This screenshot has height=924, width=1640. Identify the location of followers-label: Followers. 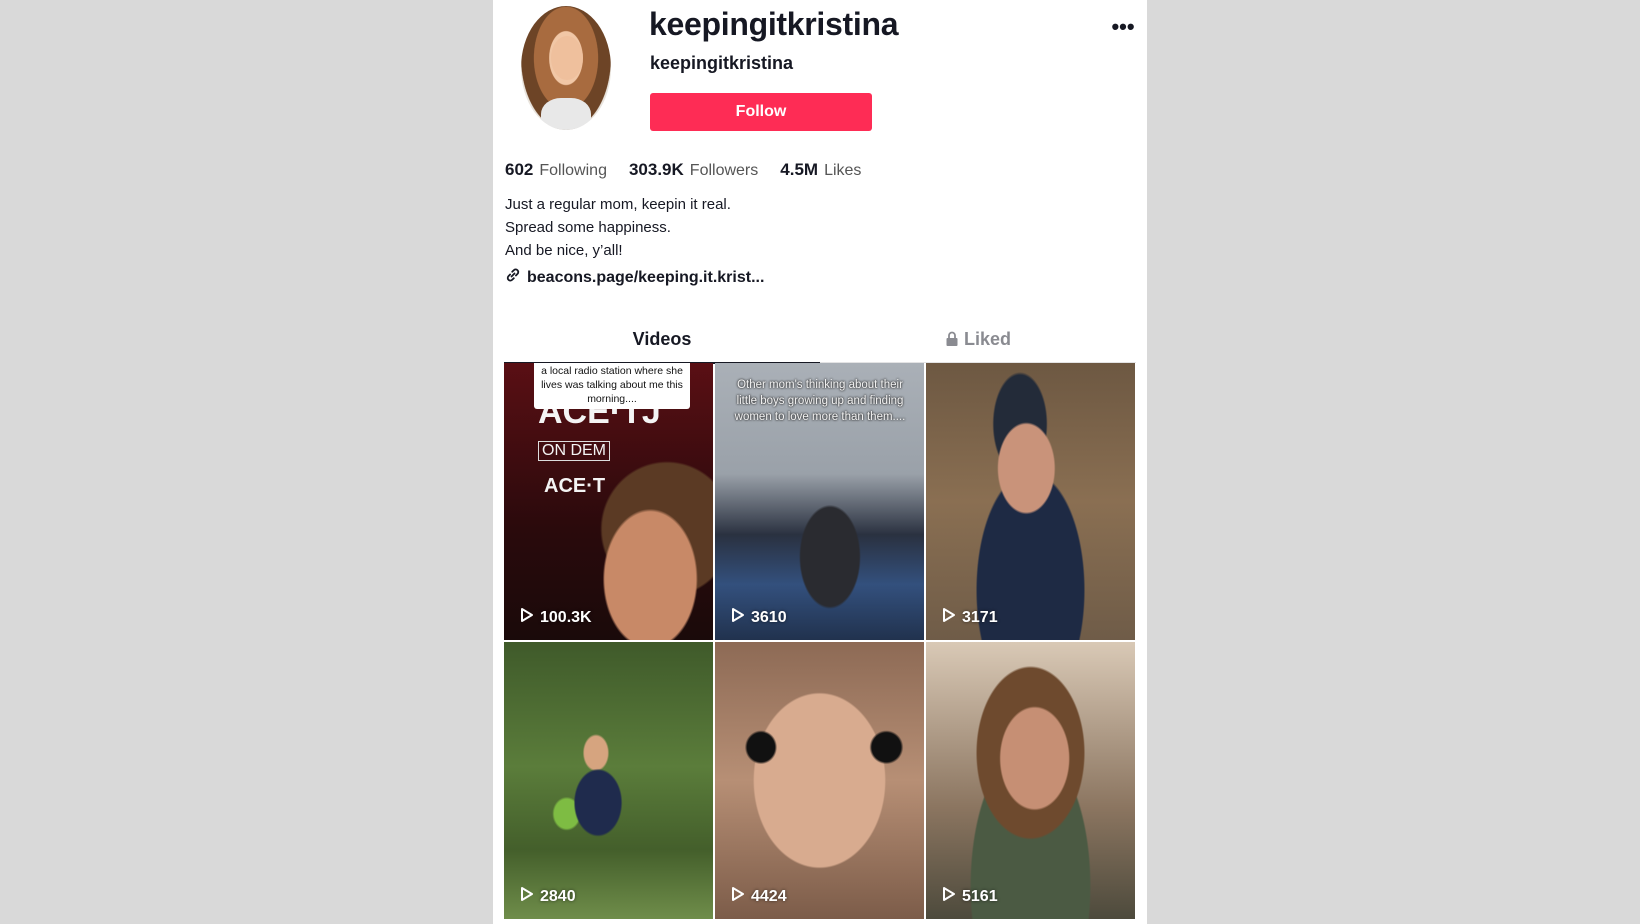
(724, 170).